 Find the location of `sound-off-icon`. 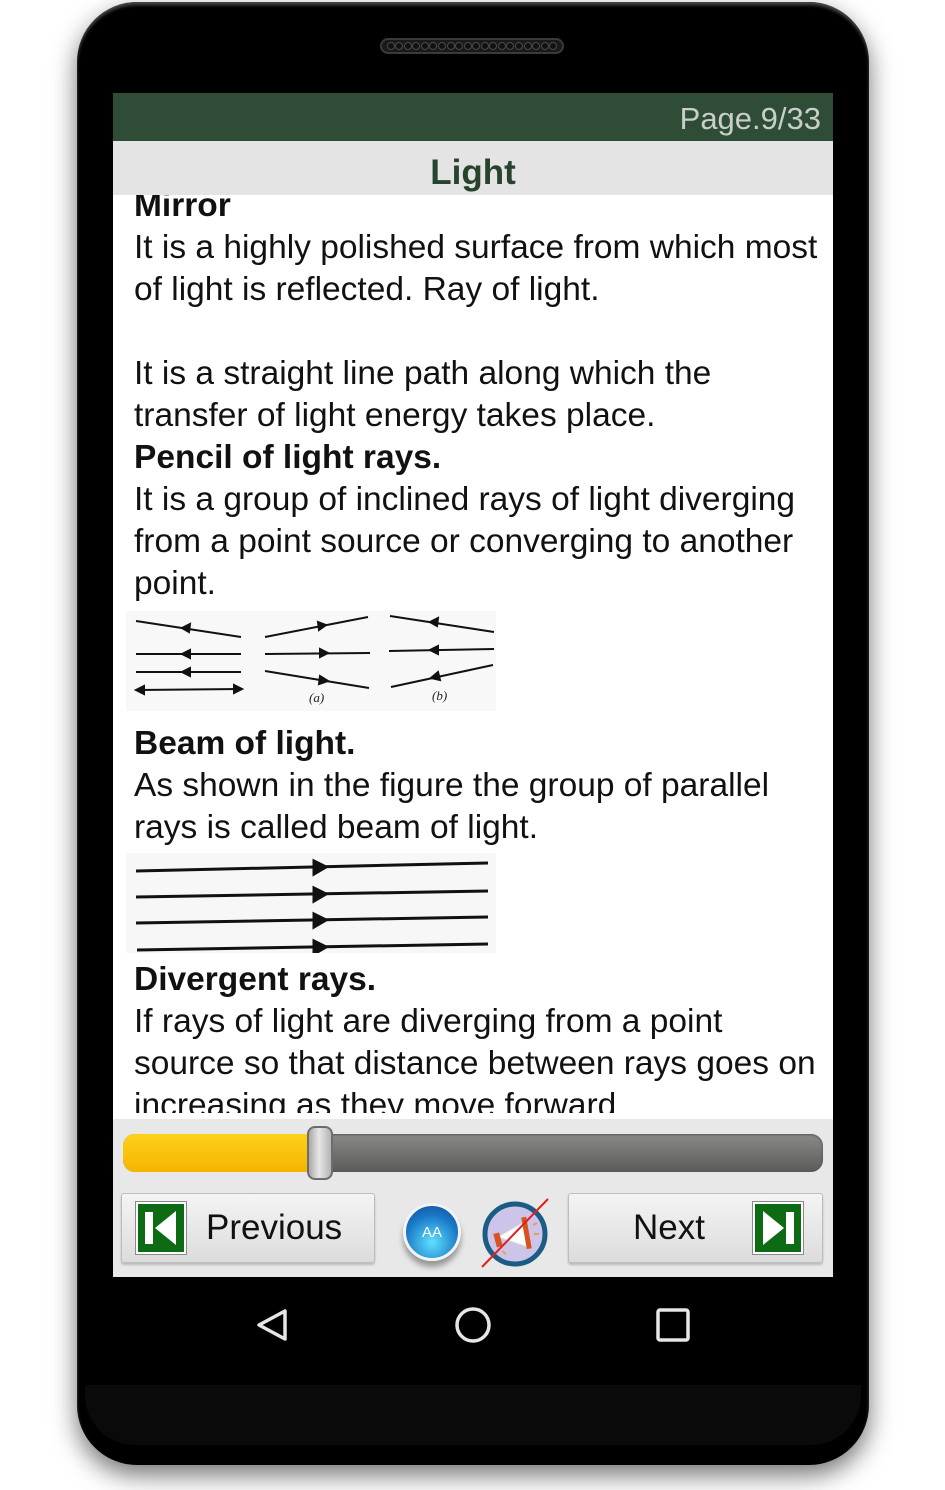

sound-off-icon is located at coordinates (515, 1233).